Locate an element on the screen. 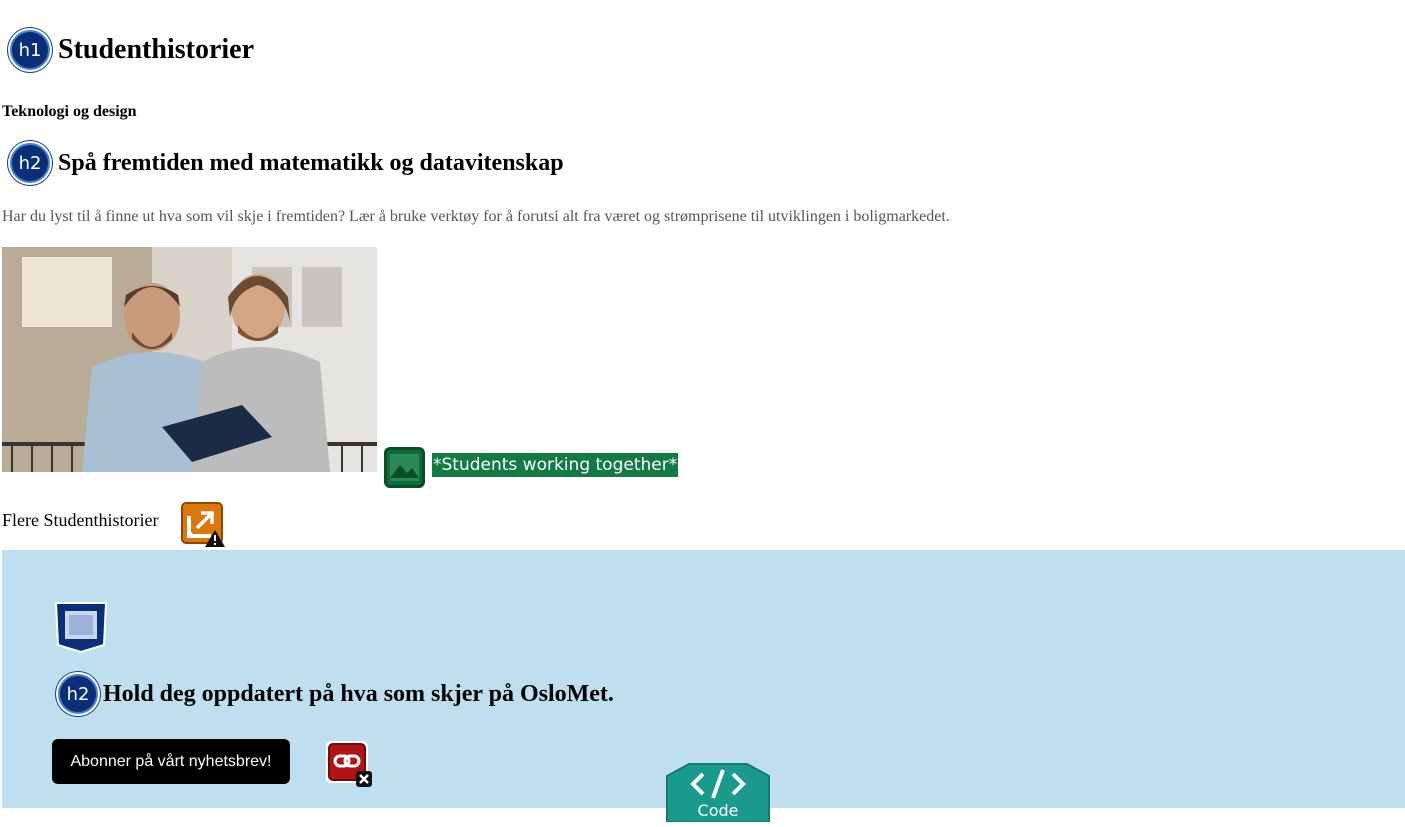 The image size is (1405, 827). page-title: Studenthistorier is located at coordinates (156, 49).